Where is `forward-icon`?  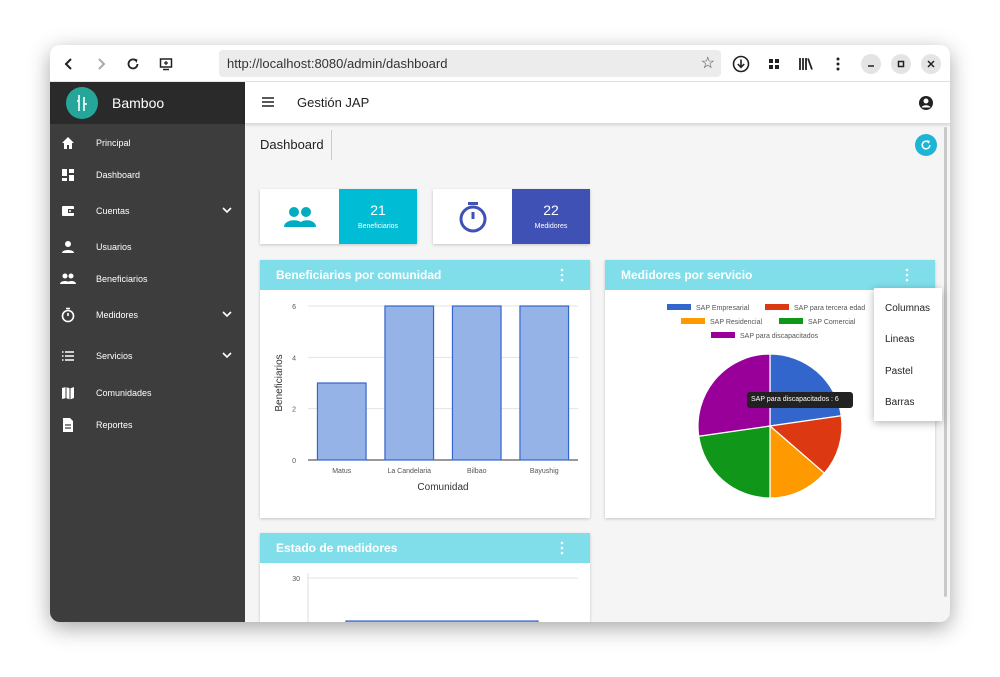
forward-icon is located at coordinates (101, 64).